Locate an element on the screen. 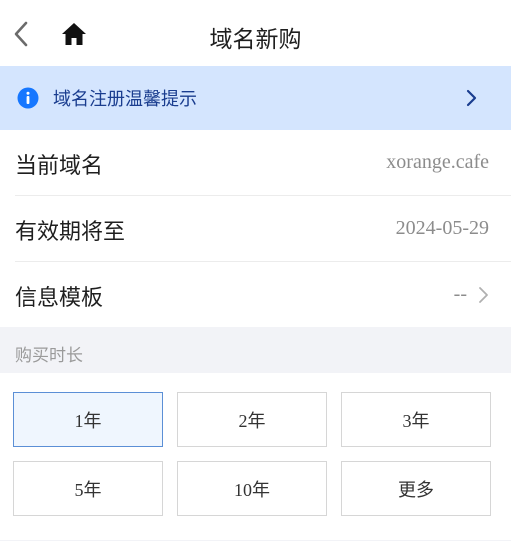 This screenshot has width=511, height=541. duration-option-10-years: 10年 is located at coordinates (252, 488).